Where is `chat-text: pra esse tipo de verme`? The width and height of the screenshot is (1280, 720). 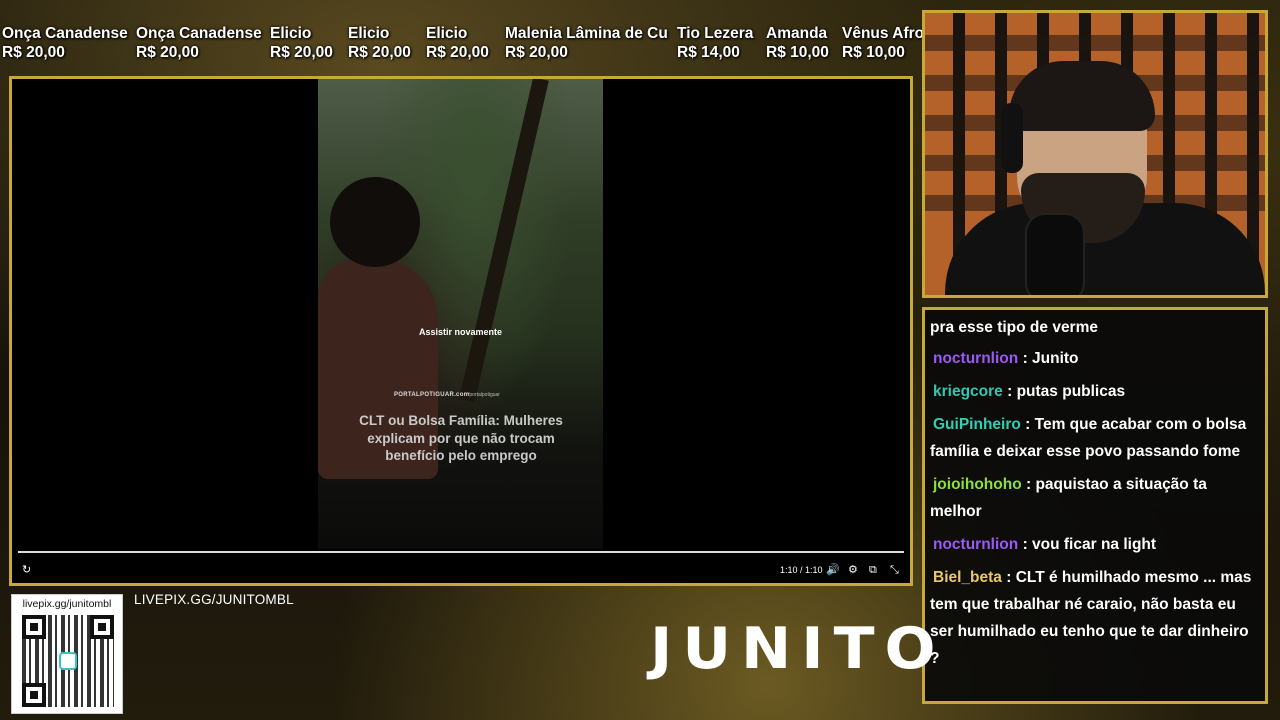
chat-text: pra esse tipo de verme is located at coordinates (1014, 327).